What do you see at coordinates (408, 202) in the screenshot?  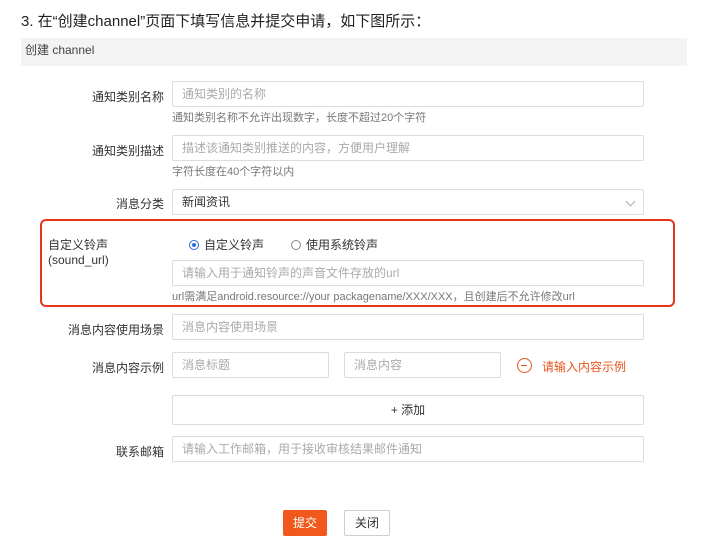 I see `message-category-select: 新闻资讯` at bounding box center [408, 202].